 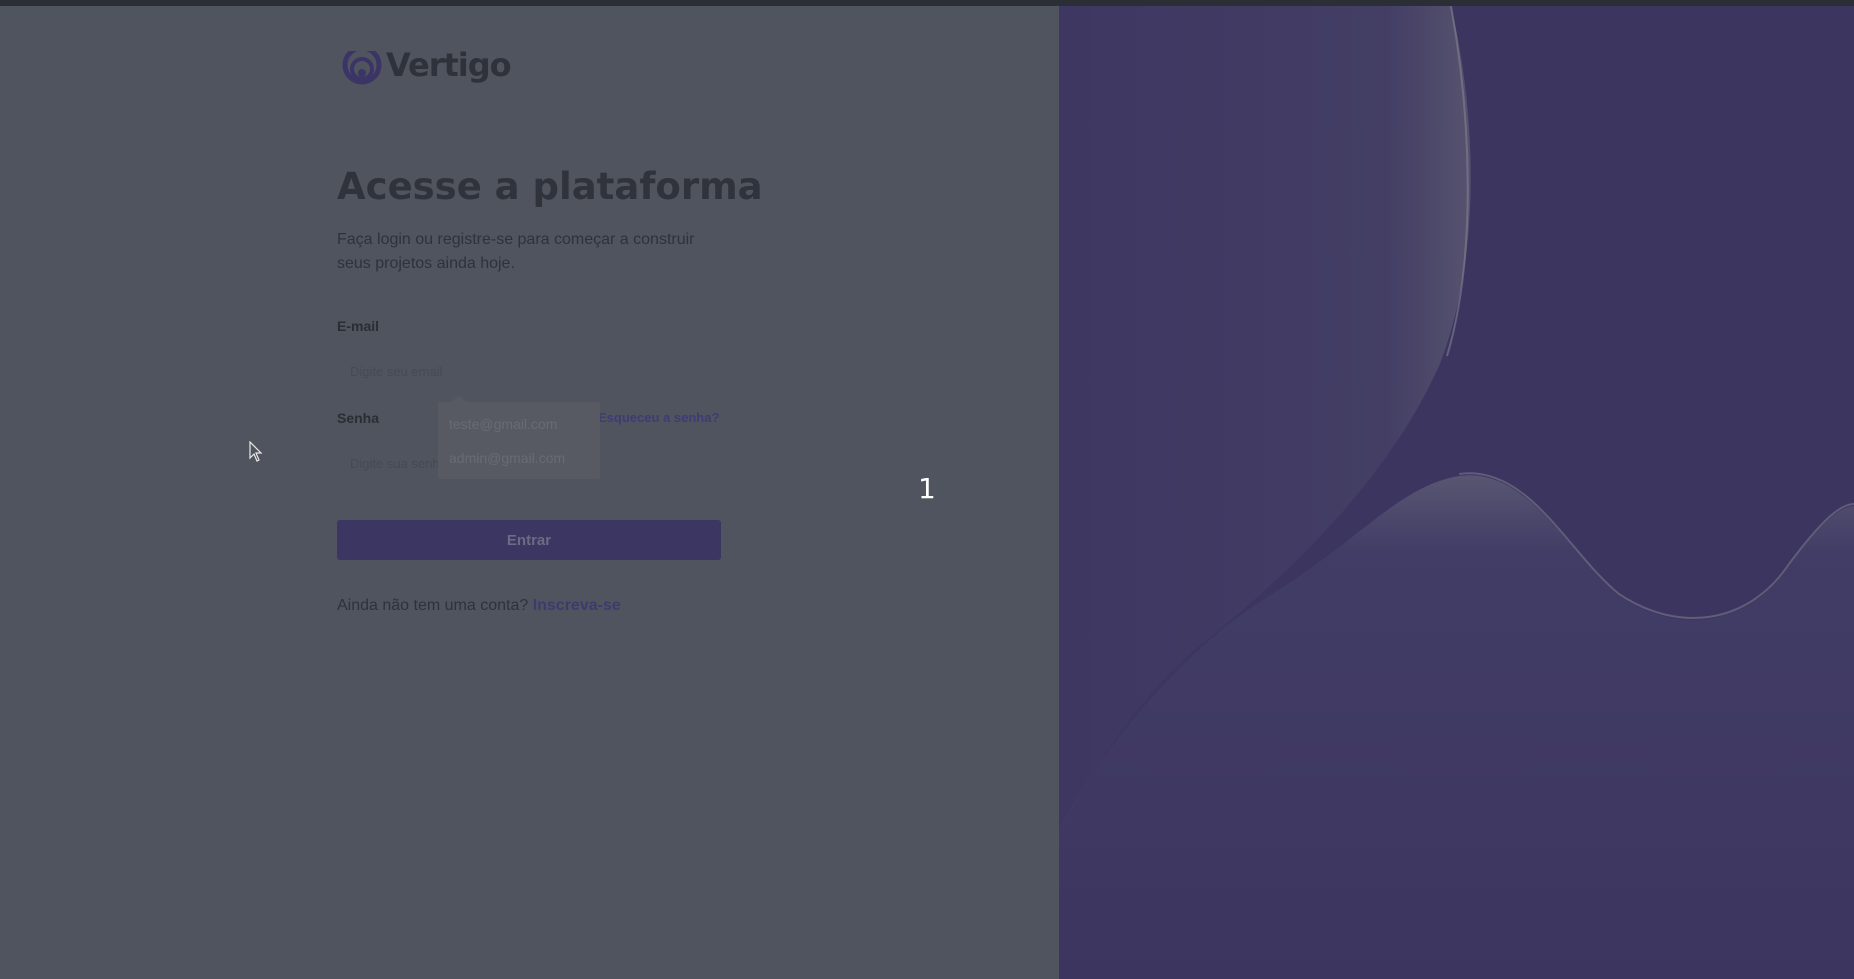 I want to click on brand-logo: Vertigo, so click(x=427, y=65).